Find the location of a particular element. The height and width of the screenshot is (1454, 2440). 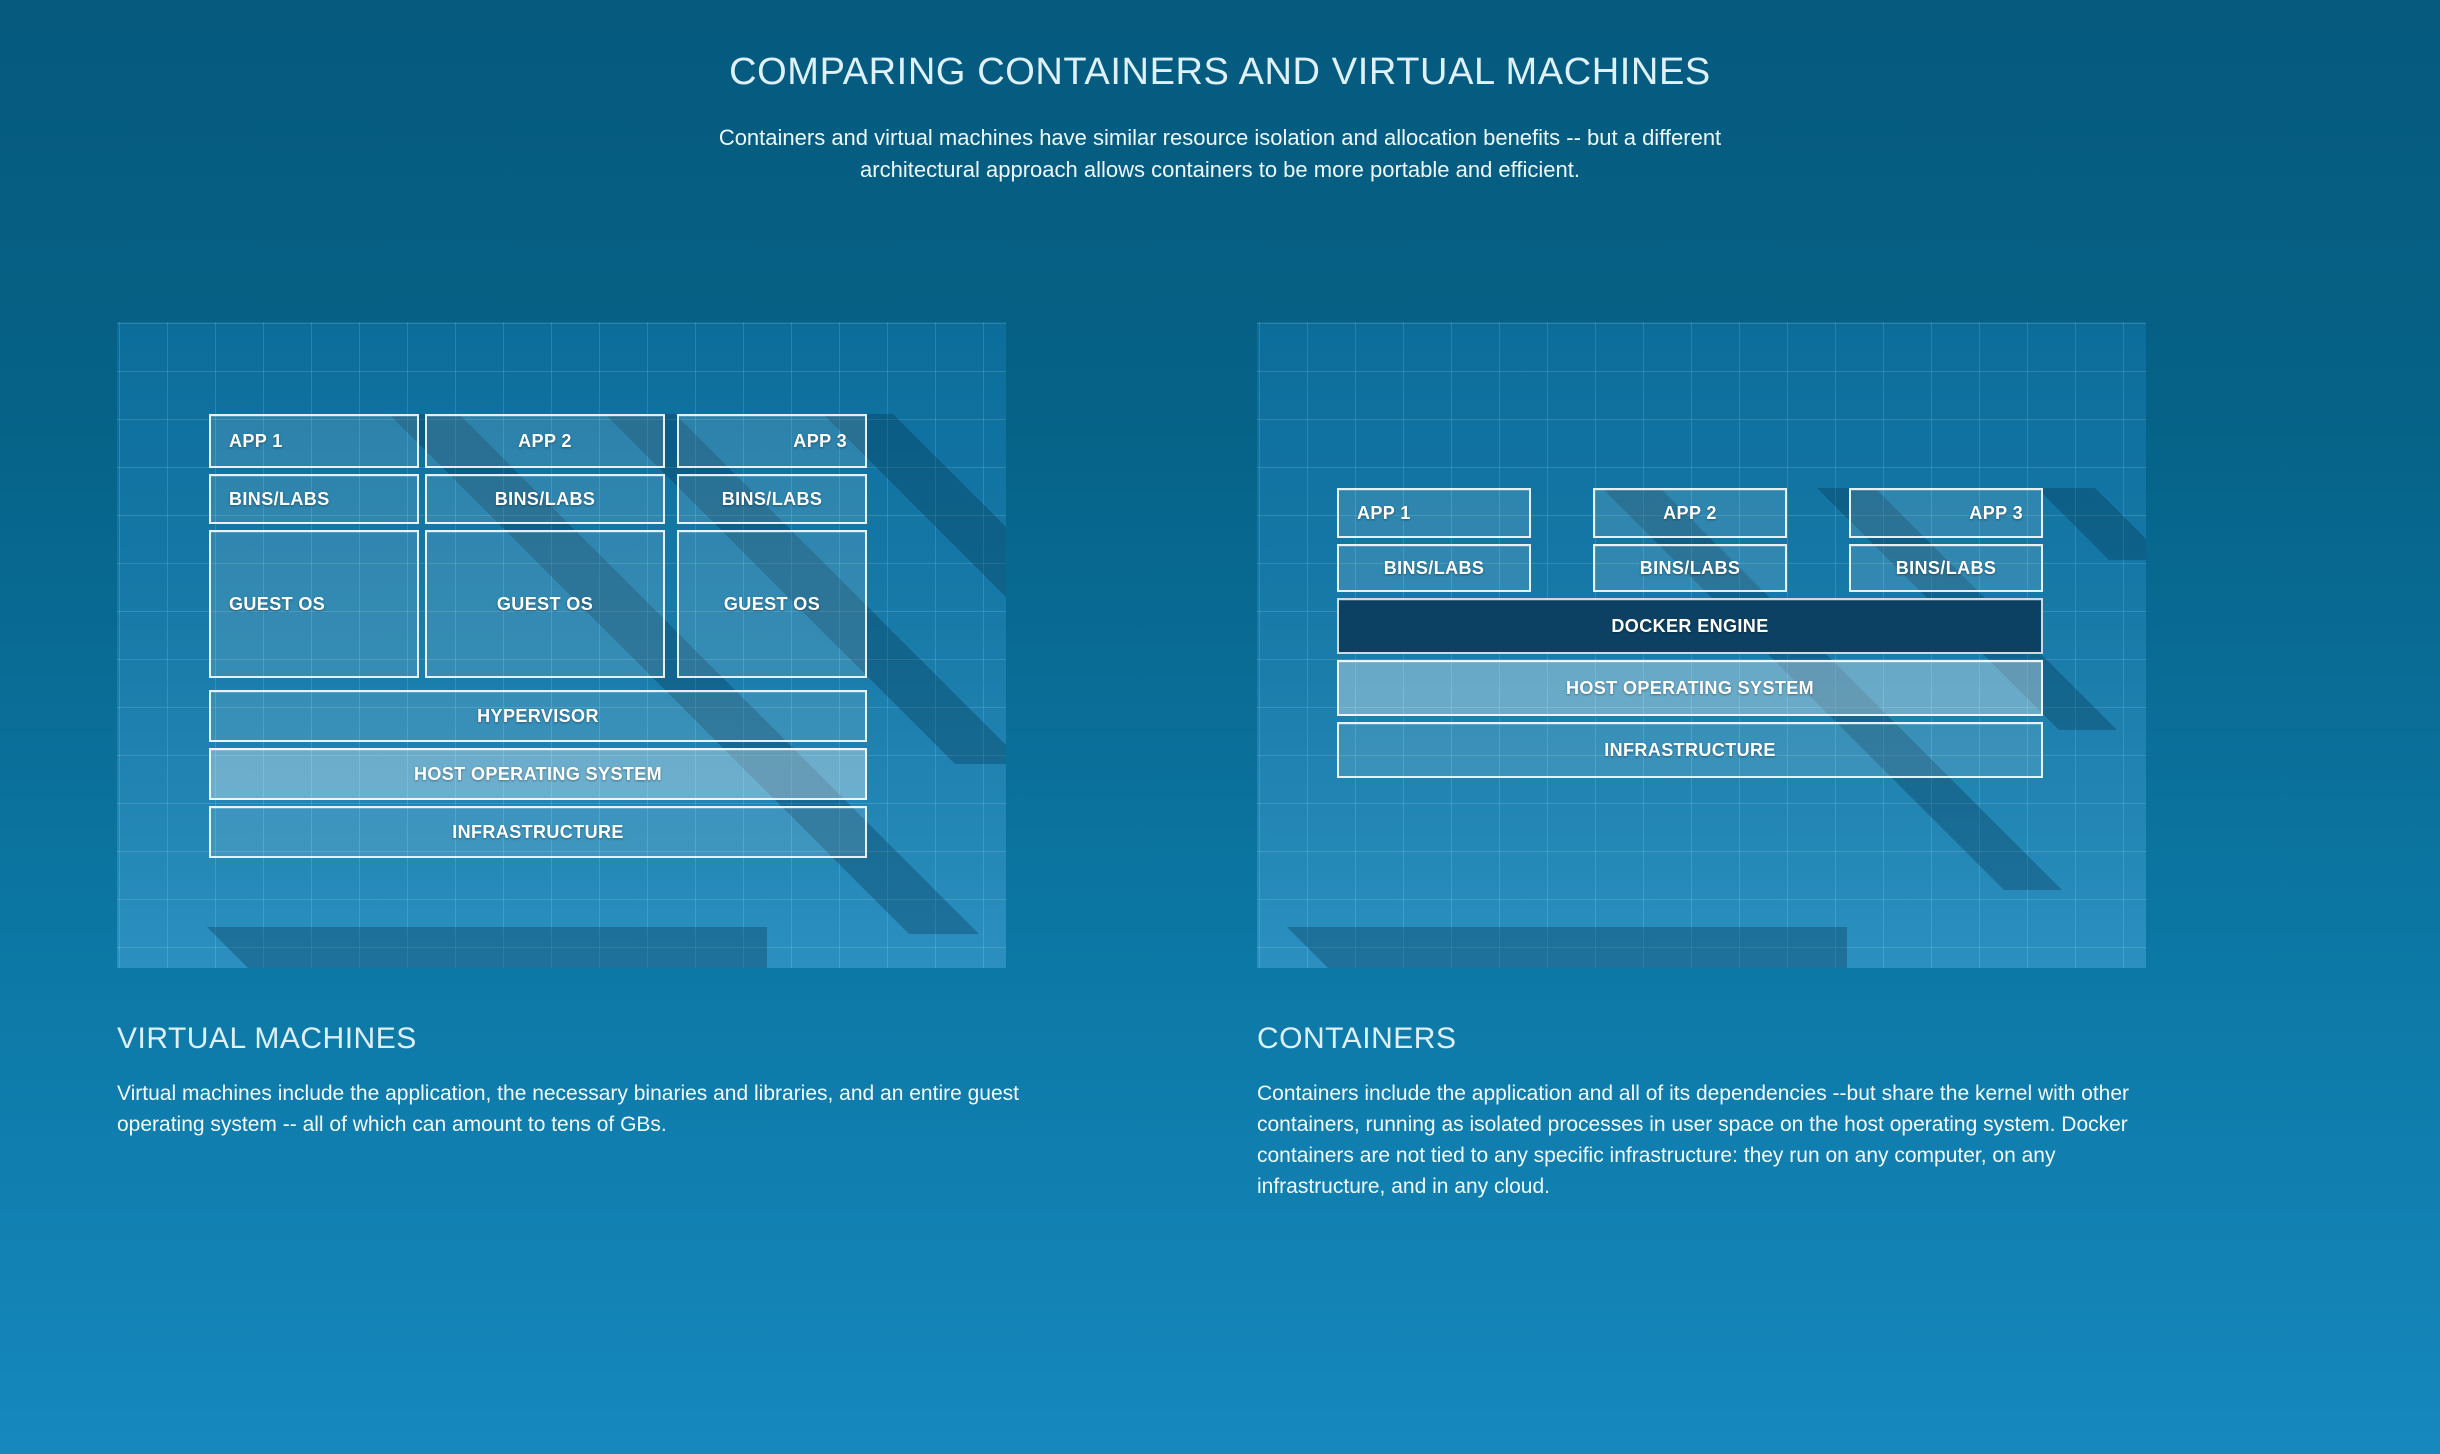

vm-layer-hypervisor: HYPERVISOR is located at coordinates (538, 716).